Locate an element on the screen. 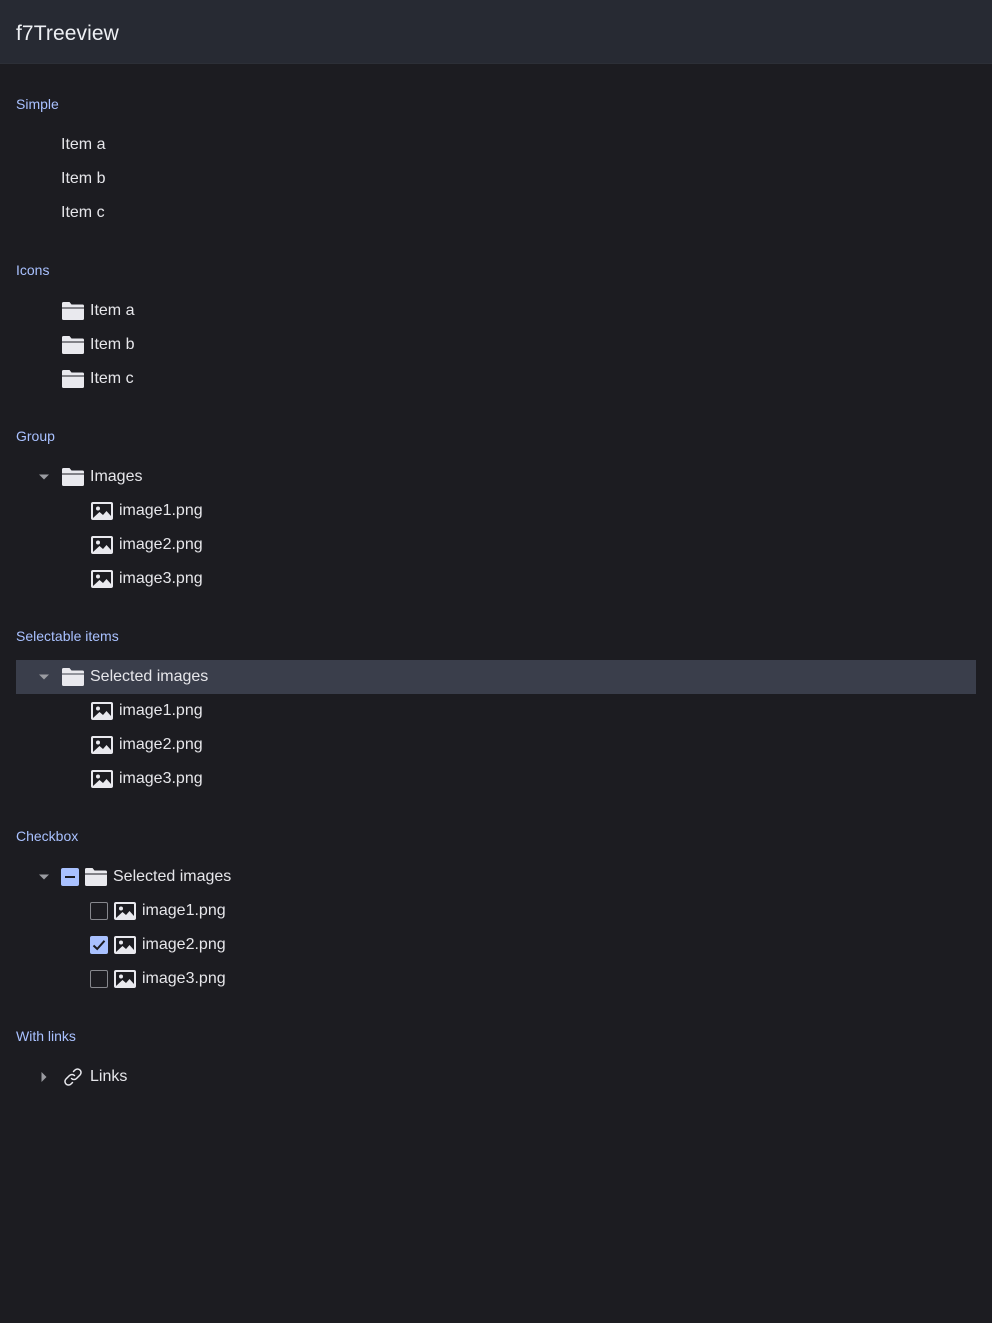 The height and width of the screenshot is (1323, 992). tree-item-simple-b: Item b is located at coordinates (496, 179).